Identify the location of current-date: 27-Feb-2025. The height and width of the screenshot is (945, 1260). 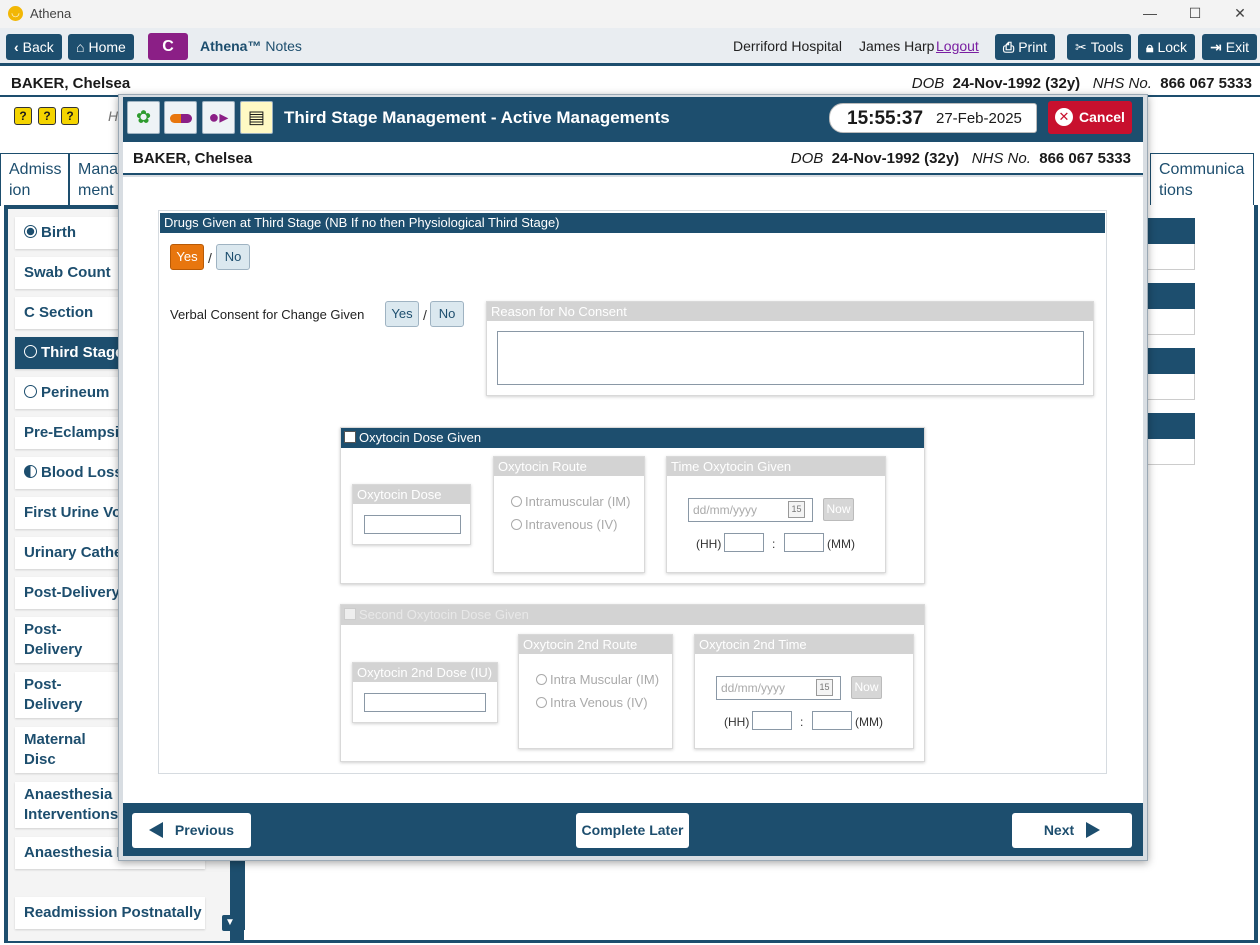
(979, 118).